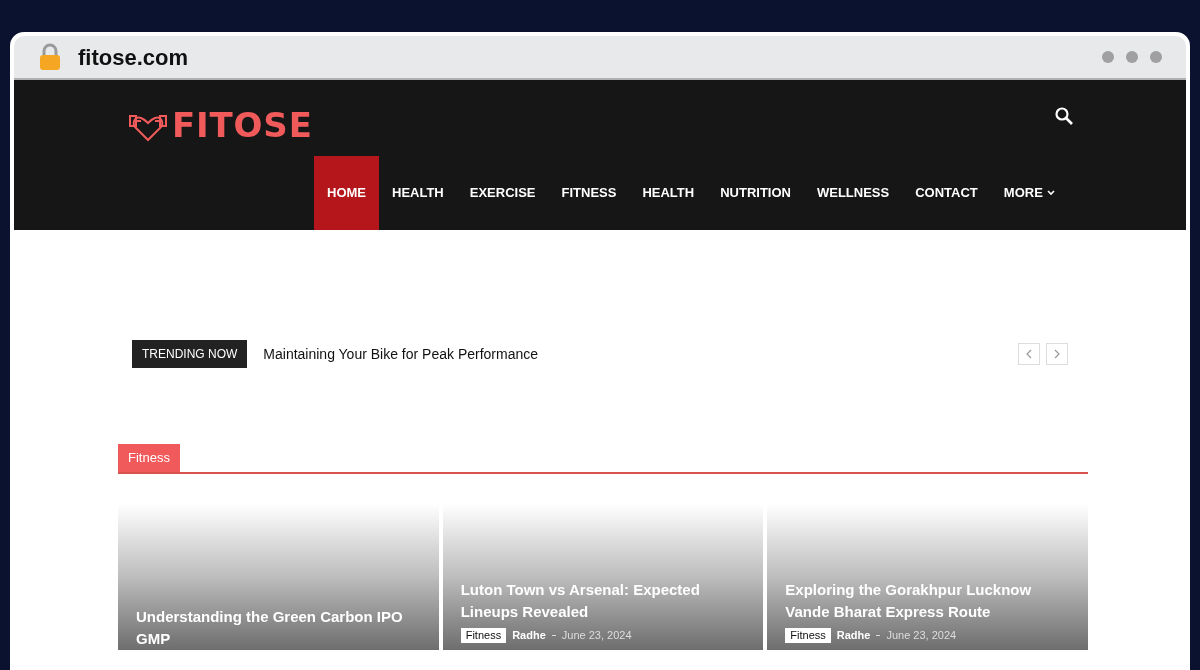  I want to click on search-icon, so click(1064, 116).